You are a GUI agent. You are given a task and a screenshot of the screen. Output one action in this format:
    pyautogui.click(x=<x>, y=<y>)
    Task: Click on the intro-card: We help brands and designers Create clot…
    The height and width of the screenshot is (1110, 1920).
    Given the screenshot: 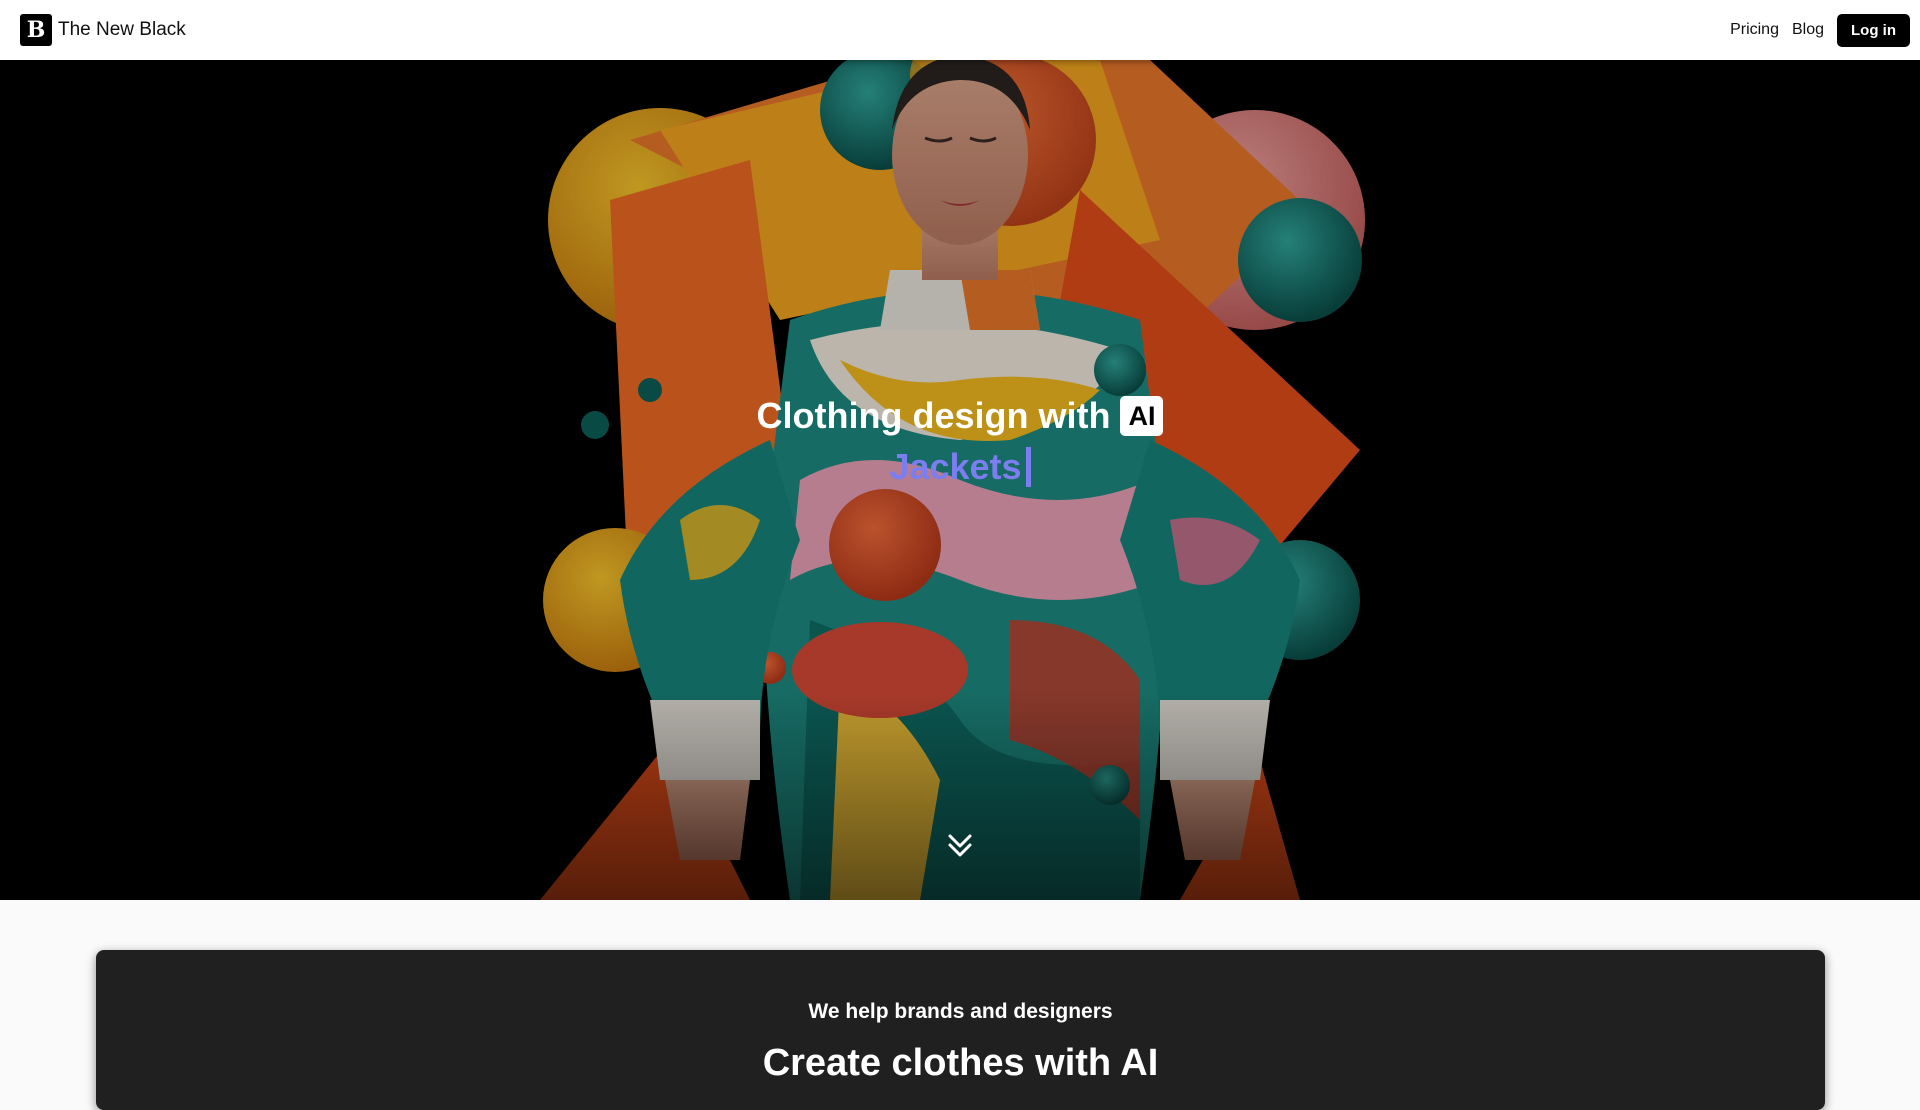 What is the action you would take?
    pyautogui.click(x=960, y=1030)
    